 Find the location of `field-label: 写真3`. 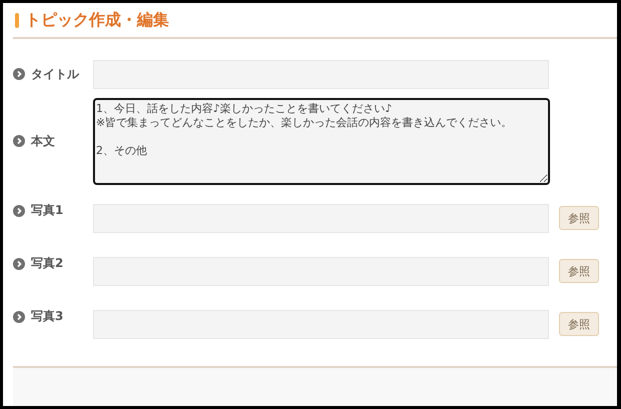

field-label: 写真3 is located at coordinates (47, 316).